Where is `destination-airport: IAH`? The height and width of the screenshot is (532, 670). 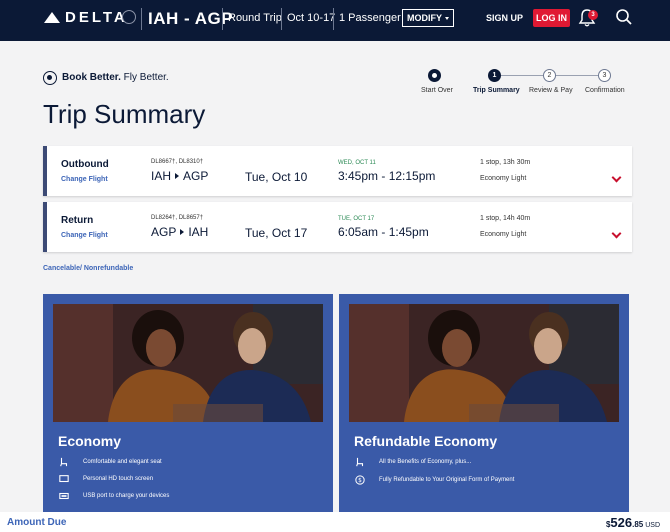 destination-airport: IAH is located at coordinates (198, 232).